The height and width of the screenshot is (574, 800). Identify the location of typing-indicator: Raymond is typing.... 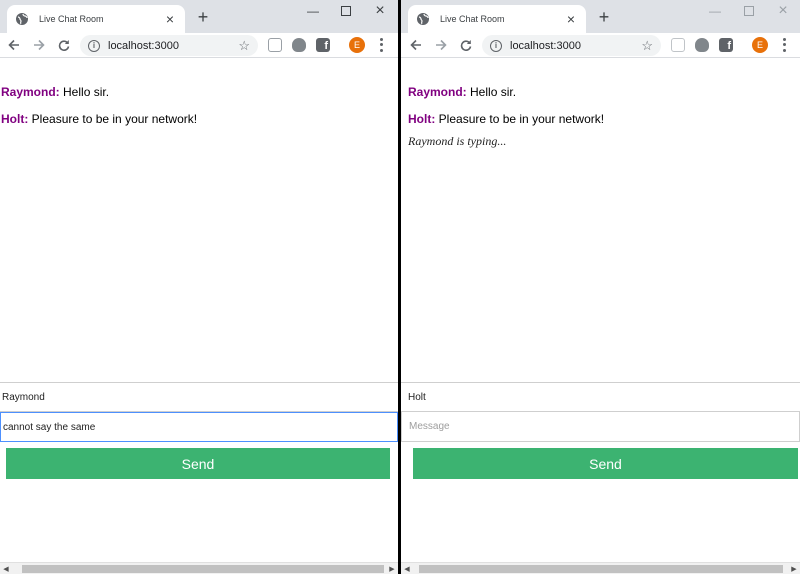
(457, 141).